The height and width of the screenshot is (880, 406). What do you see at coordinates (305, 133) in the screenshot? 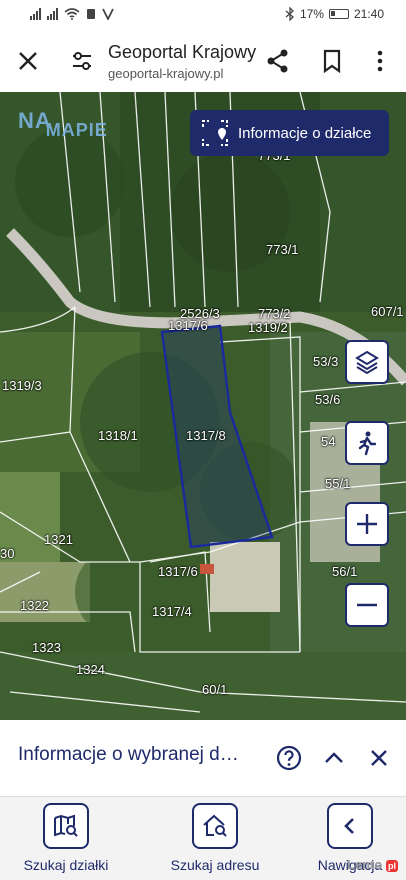
I see `parcel-info-label: Informacje o działce` at bounding box center [305, 133].